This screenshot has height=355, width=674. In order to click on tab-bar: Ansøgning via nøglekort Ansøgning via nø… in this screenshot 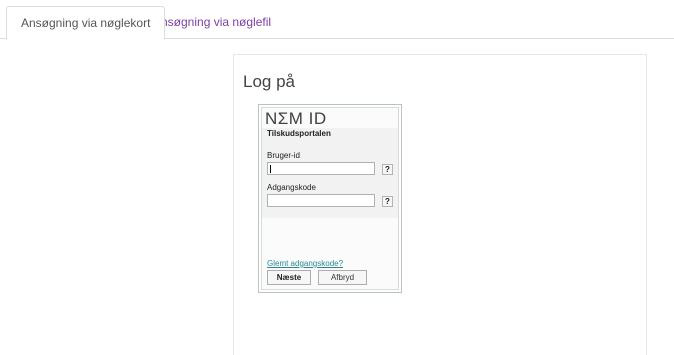, I will do `click(337, 20)`.